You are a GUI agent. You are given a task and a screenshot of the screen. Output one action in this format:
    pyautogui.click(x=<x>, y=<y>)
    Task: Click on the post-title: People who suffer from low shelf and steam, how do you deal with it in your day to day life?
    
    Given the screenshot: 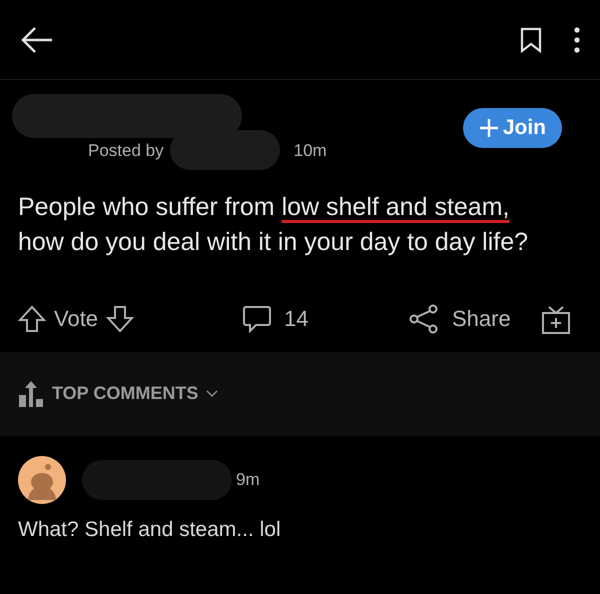 What is the action you would take?
    pyautogui.click(x=274, y=225)
    